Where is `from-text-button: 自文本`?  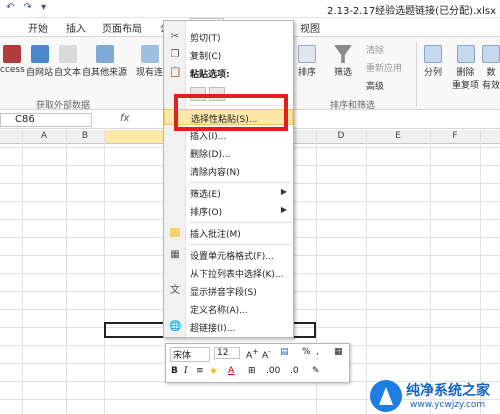 from-text-button: 自文本 is located at coordinates (67, 61).